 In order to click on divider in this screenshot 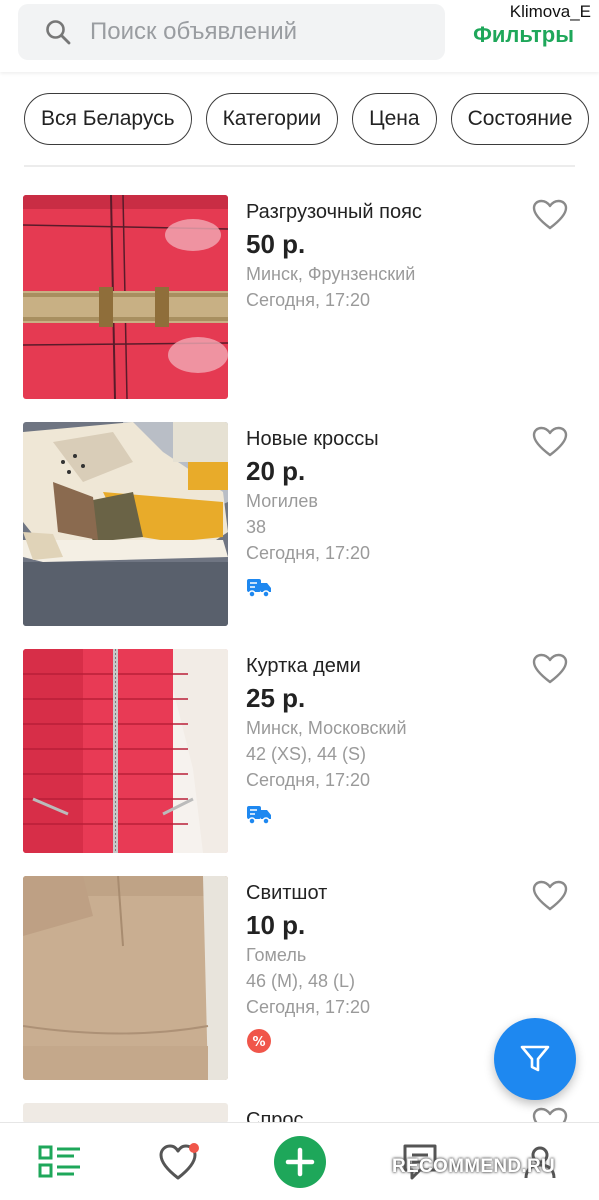, I will do `click(299, 166)`.